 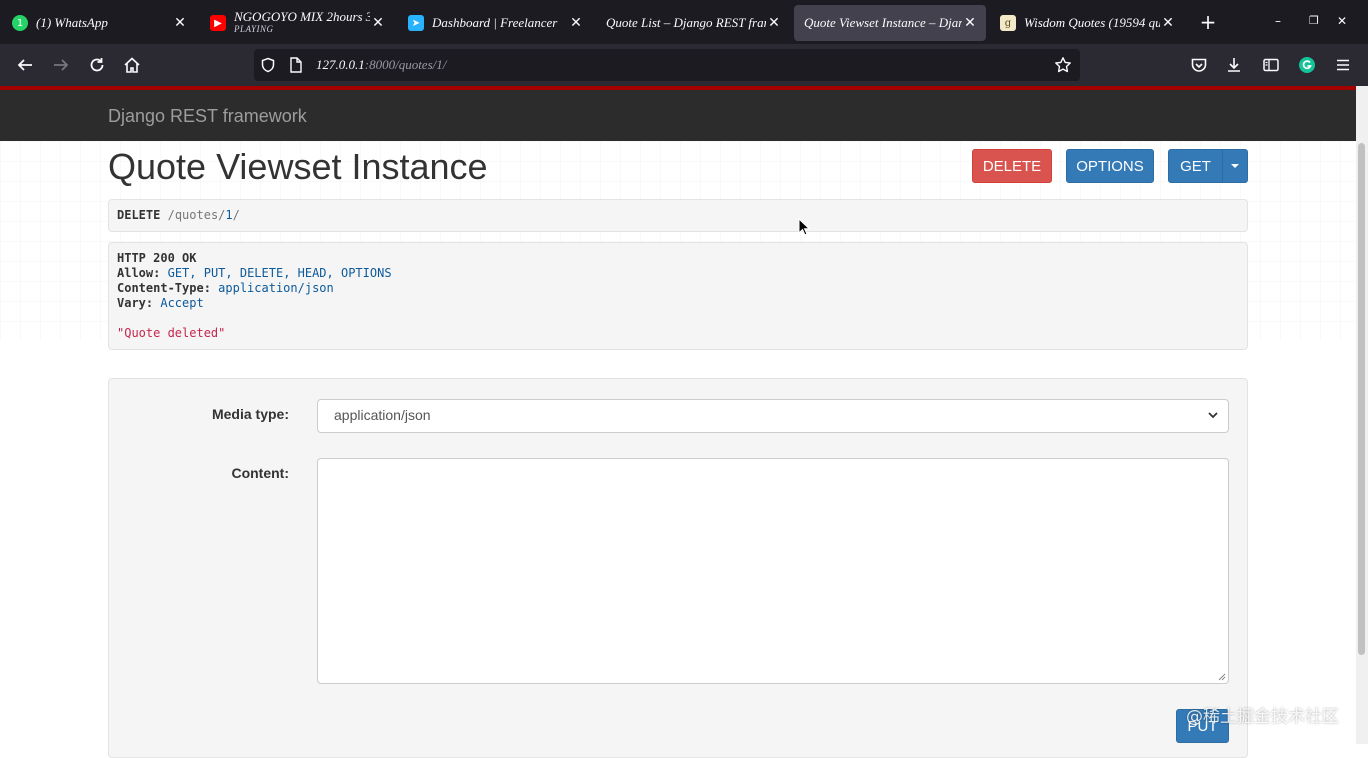 I want to click on tab-title: Quote List – Django REST framework, so click(x=686, y=22).